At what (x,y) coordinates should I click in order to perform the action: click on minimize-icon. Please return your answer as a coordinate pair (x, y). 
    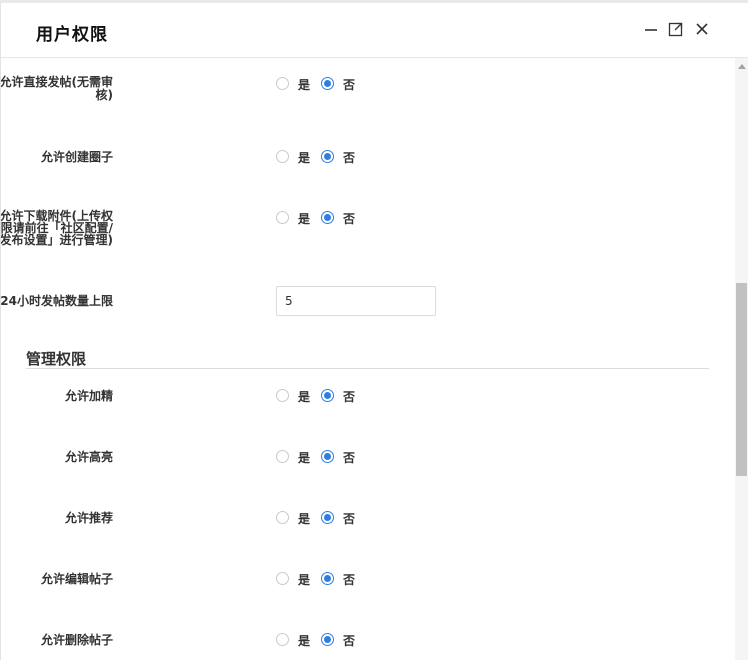
    Looking at the image, I should click on (651, 29).